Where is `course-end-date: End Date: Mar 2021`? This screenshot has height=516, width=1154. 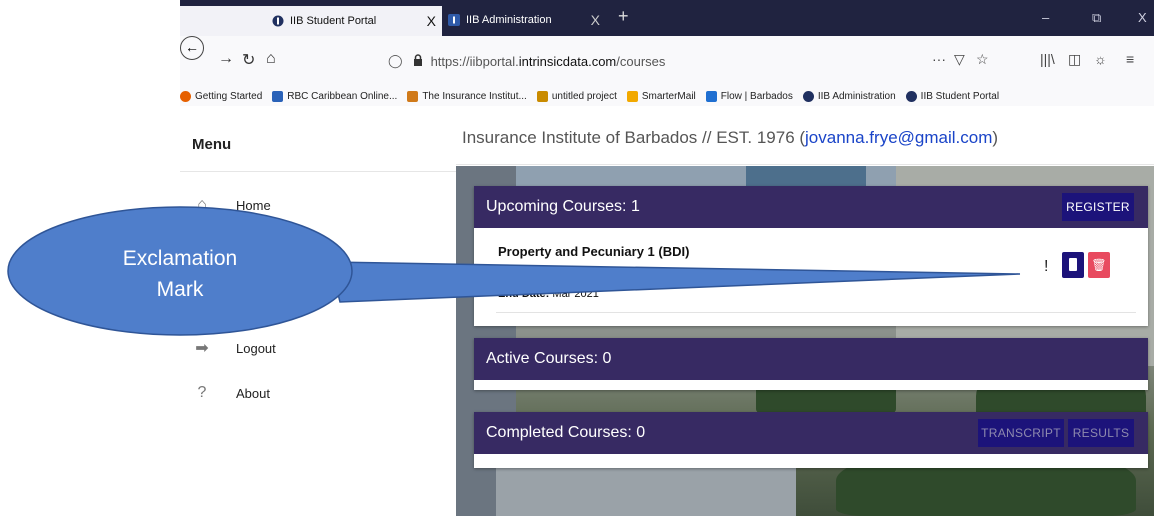 course-end-date: End Date: Mar 2021 is located at coordinates (548, 294).